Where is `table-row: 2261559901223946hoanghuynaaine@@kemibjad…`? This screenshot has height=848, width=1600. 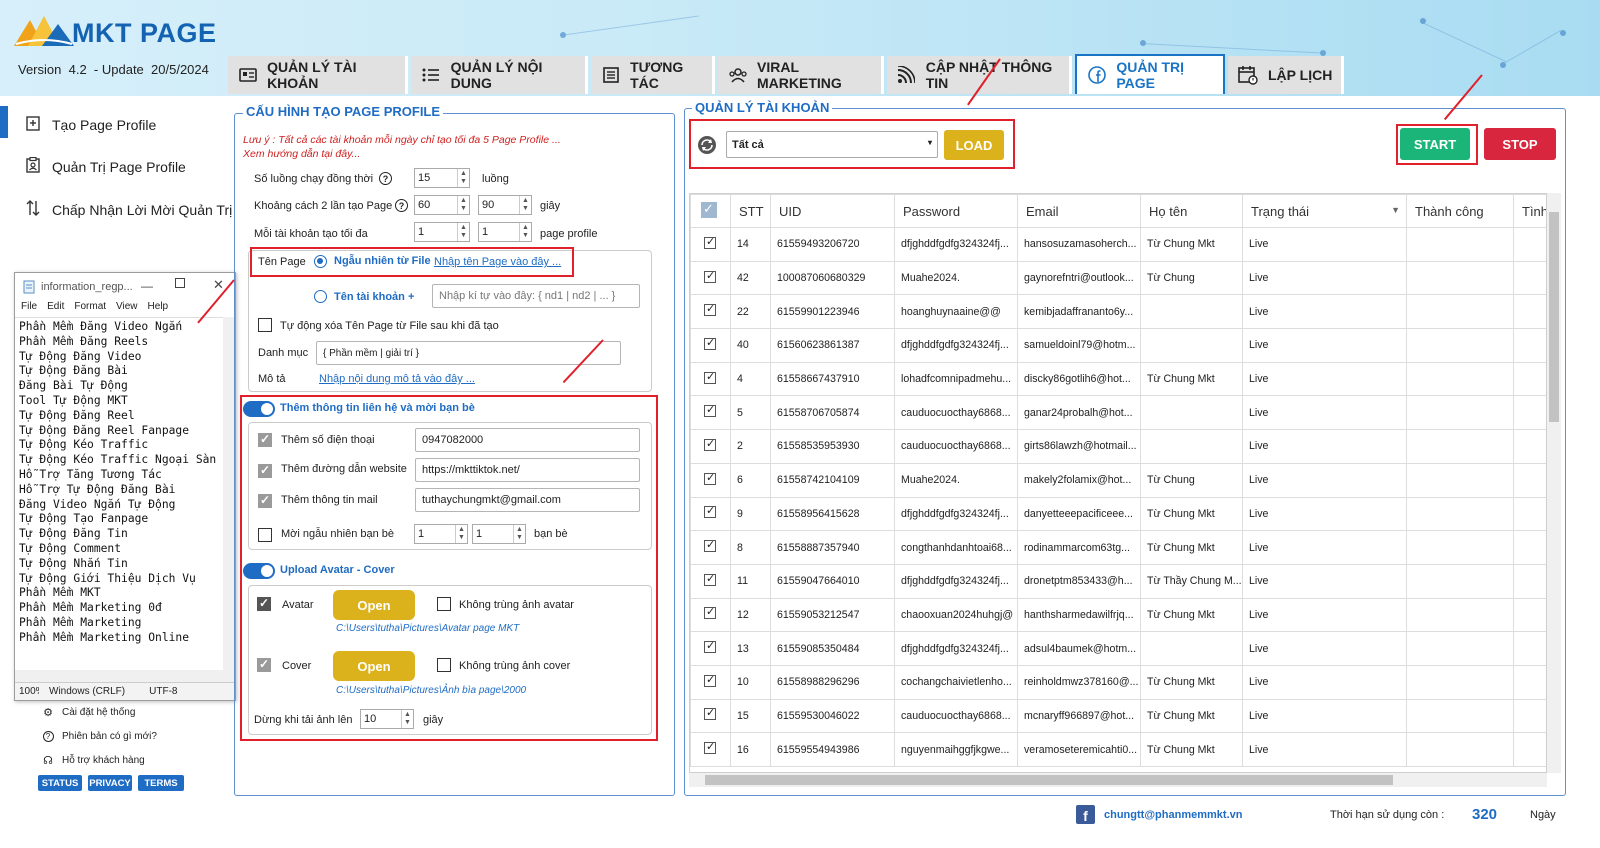
table-row: 2261559901223946hoanghuynaaine@@kemibjad… is located at coordinates (1118, 312).